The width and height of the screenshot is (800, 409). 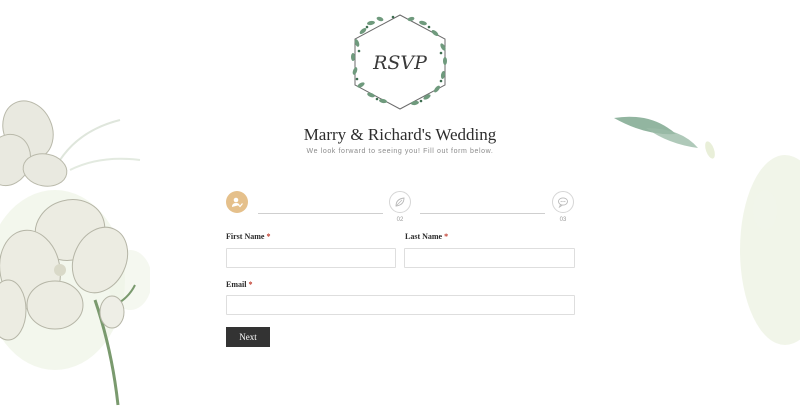 I want to click on first-name-label-text: First Name, so click(x=245, y=236).